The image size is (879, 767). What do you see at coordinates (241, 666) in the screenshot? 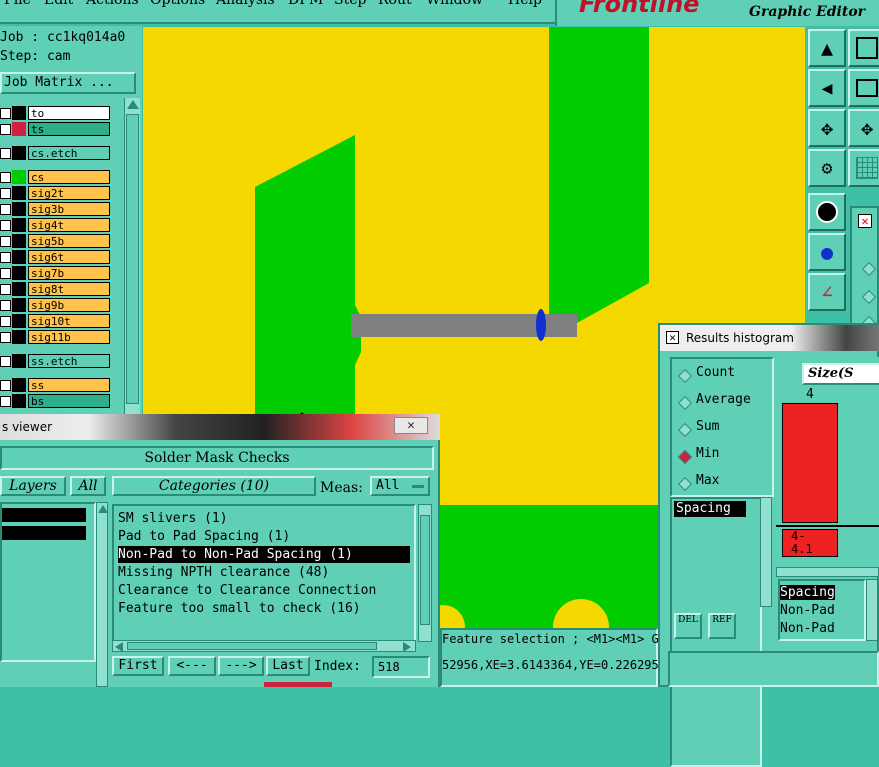
I see `next-button: --->` at bounding box center [241, 666].